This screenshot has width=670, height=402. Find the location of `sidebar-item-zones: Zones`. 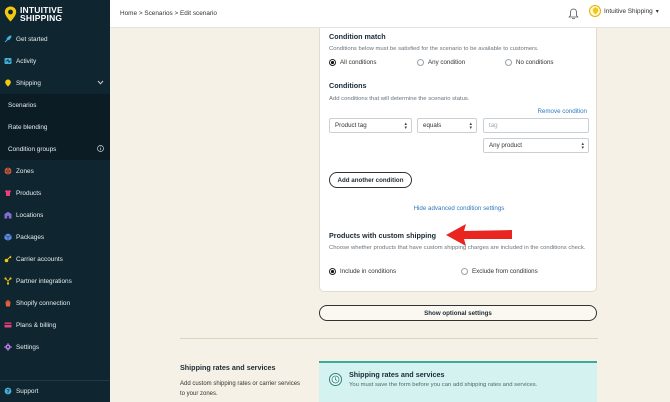

sidebar-item-zones: Zones is located at coordinates (55, 171).